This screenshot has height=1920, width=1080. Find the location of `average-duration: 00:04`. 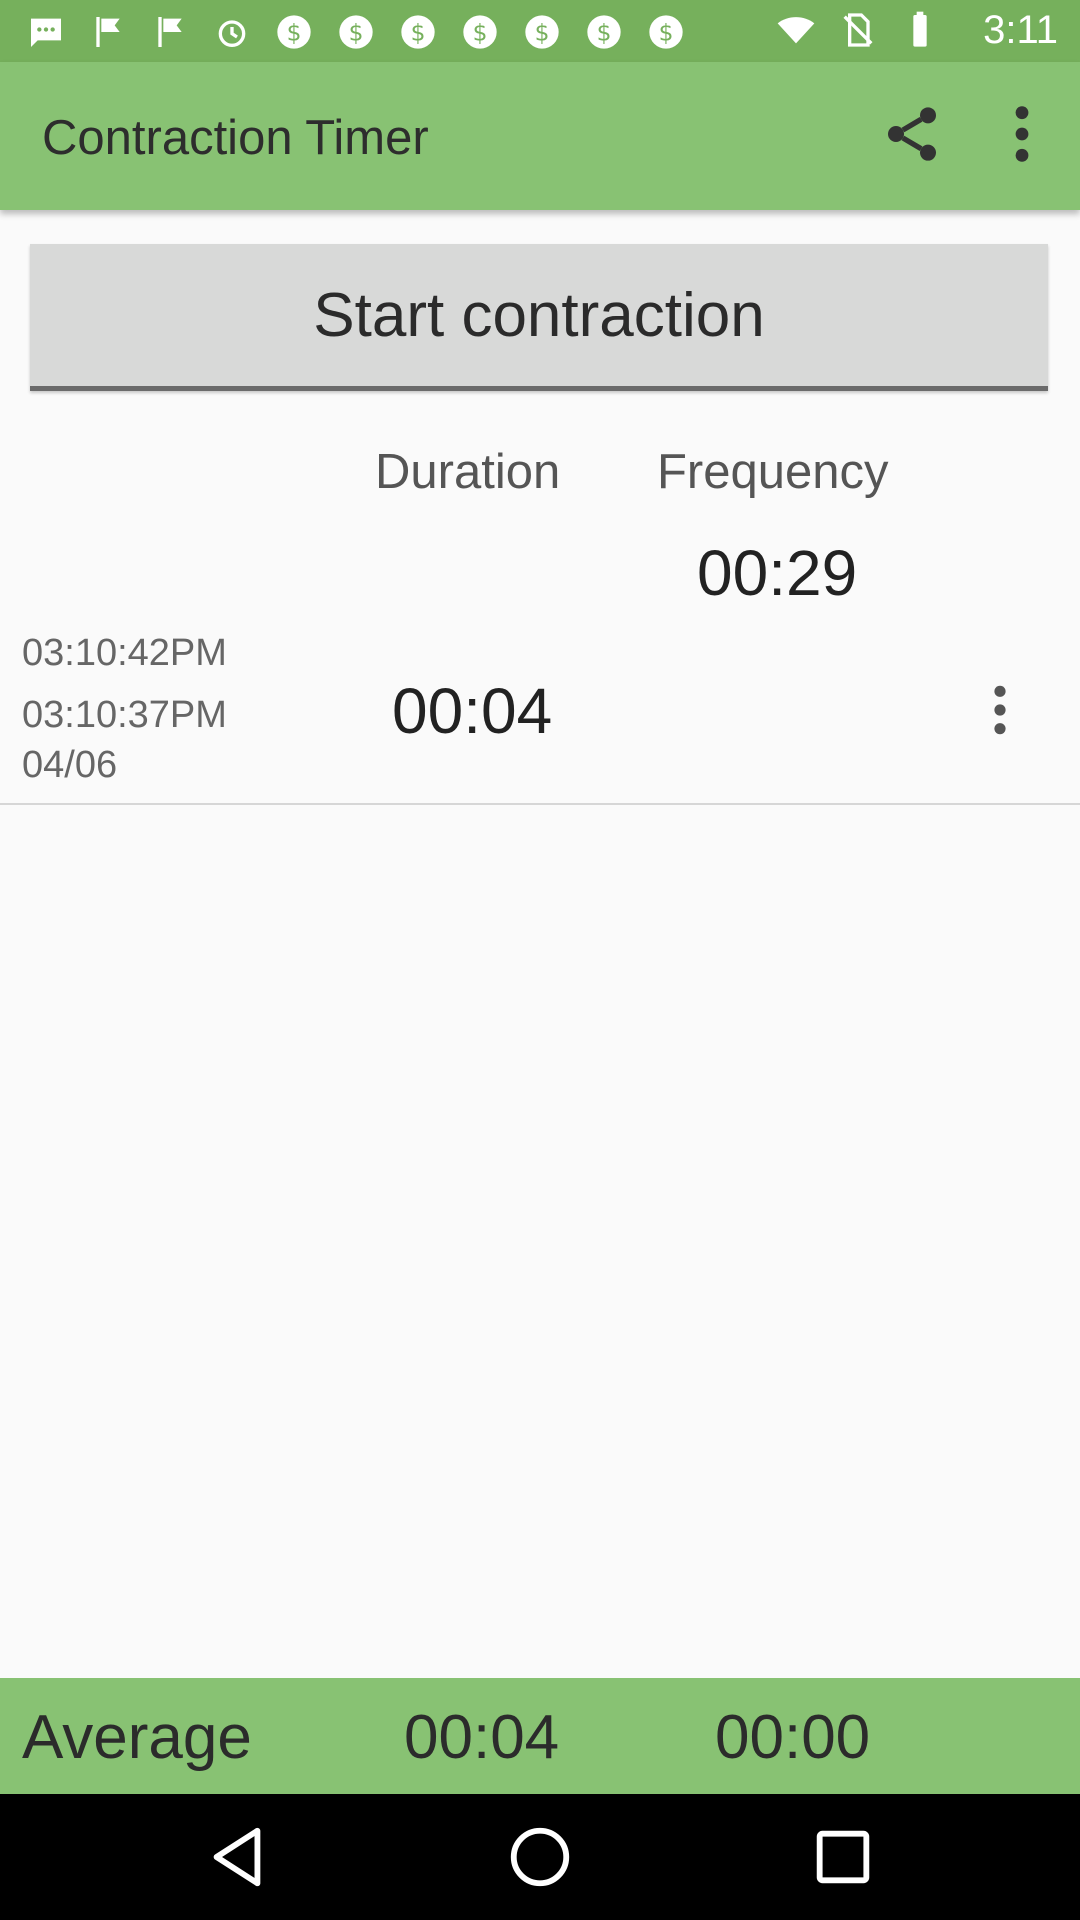

average-duration: 00:04 is located at coordinates (482, 1737).